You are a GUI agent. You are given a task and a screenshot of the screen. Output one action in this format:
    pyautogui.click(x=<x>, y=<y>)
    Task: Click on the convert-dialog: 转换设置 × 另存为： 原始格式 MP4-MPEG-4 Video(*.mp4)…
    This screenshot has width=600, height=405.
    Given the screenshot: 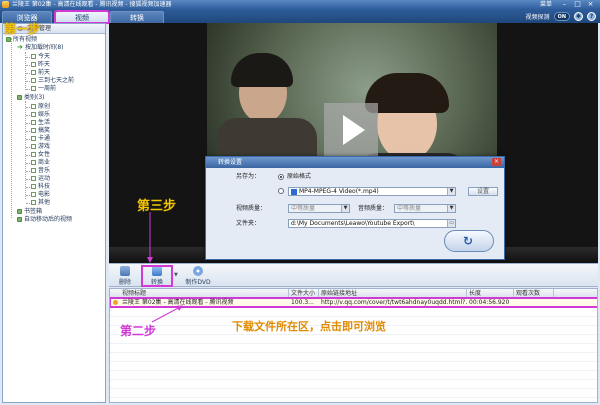 What is the action you would take?
    pyautogui.click(x=355, y=208)
    